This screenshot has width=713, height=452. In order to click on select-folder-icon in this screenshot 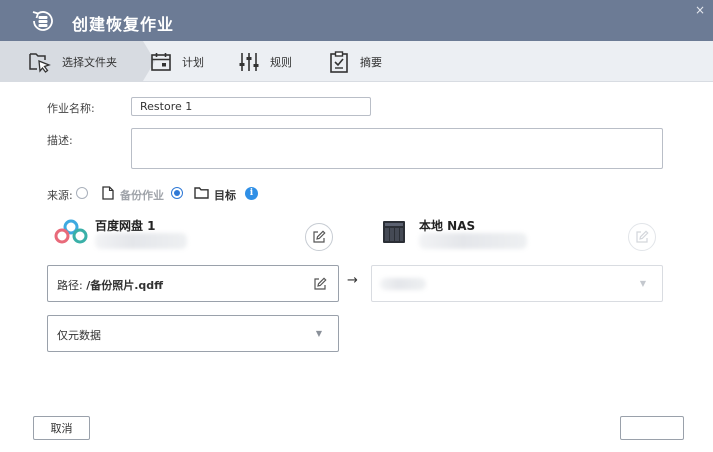, I will do `click(40, 62)`.